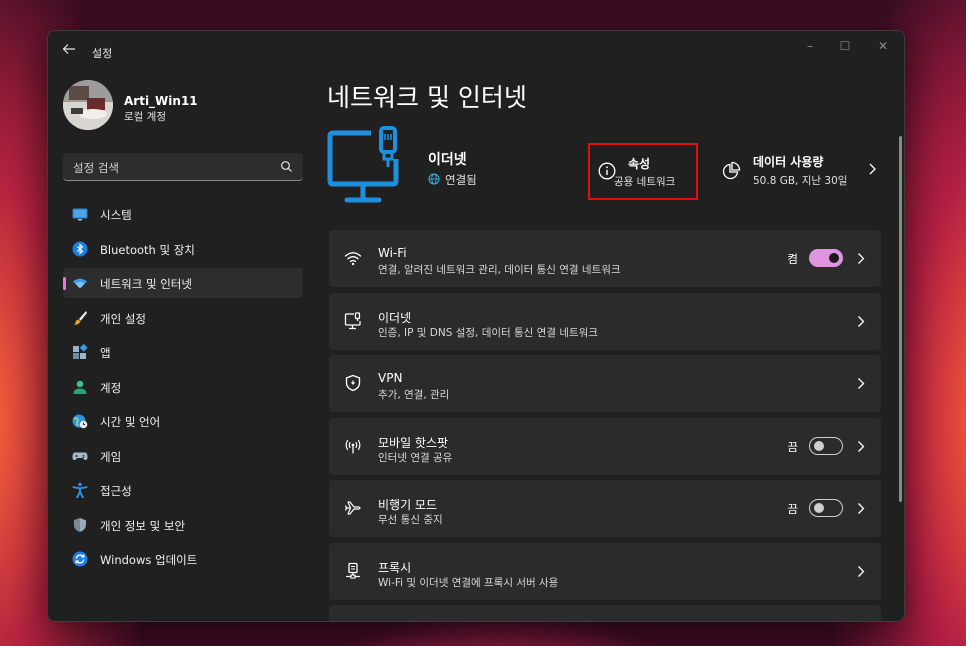 The height and width of the screenshot is (646, 966). What do you see at coordinates (80, 559) in the screenshot?
I see `update-icon` at bounding box center [80, 559].